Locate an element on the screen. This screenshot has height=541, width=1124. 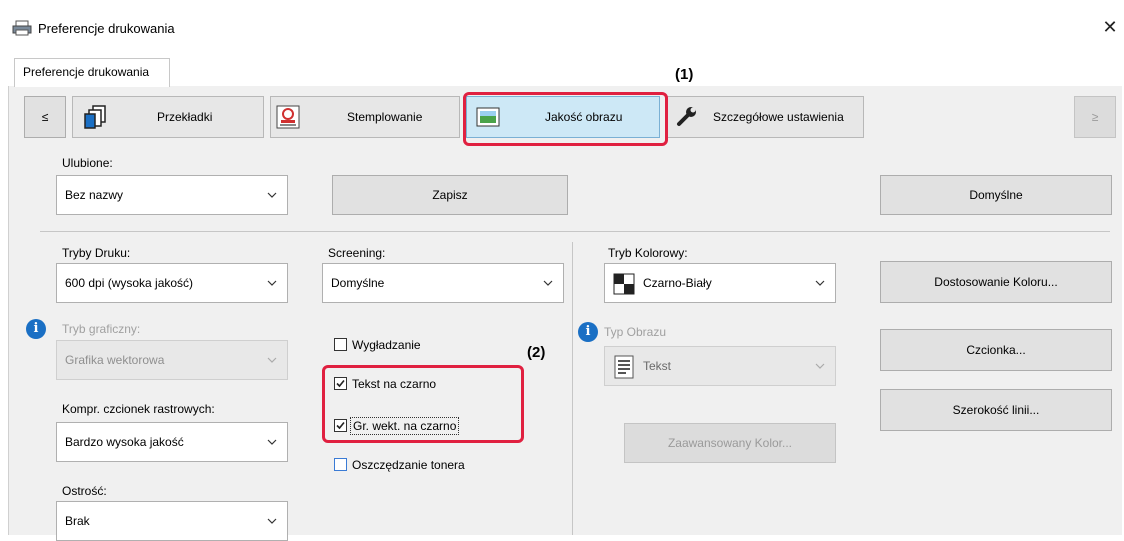
category-przekladki: Przekładki is located at coordinates (168, 117).